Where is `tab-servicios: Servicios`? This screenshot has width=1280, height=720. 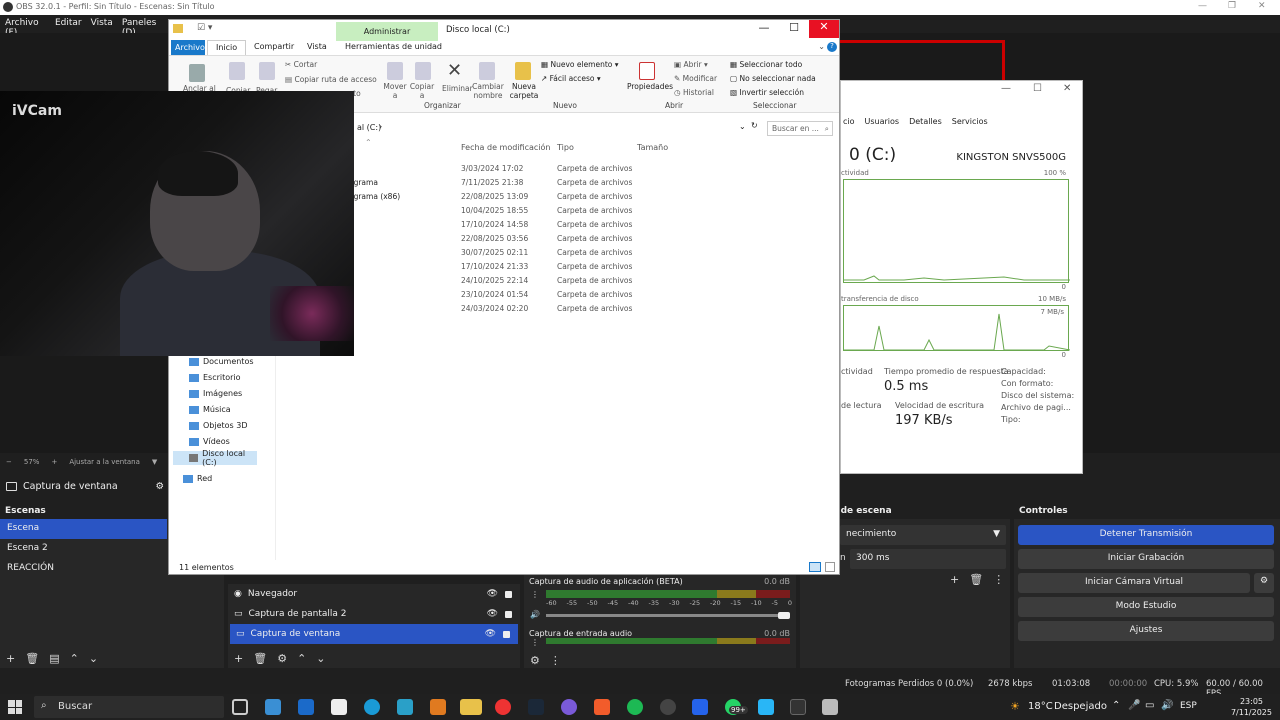 tab-servicios: Servicios is located at coordinates (970, 121).